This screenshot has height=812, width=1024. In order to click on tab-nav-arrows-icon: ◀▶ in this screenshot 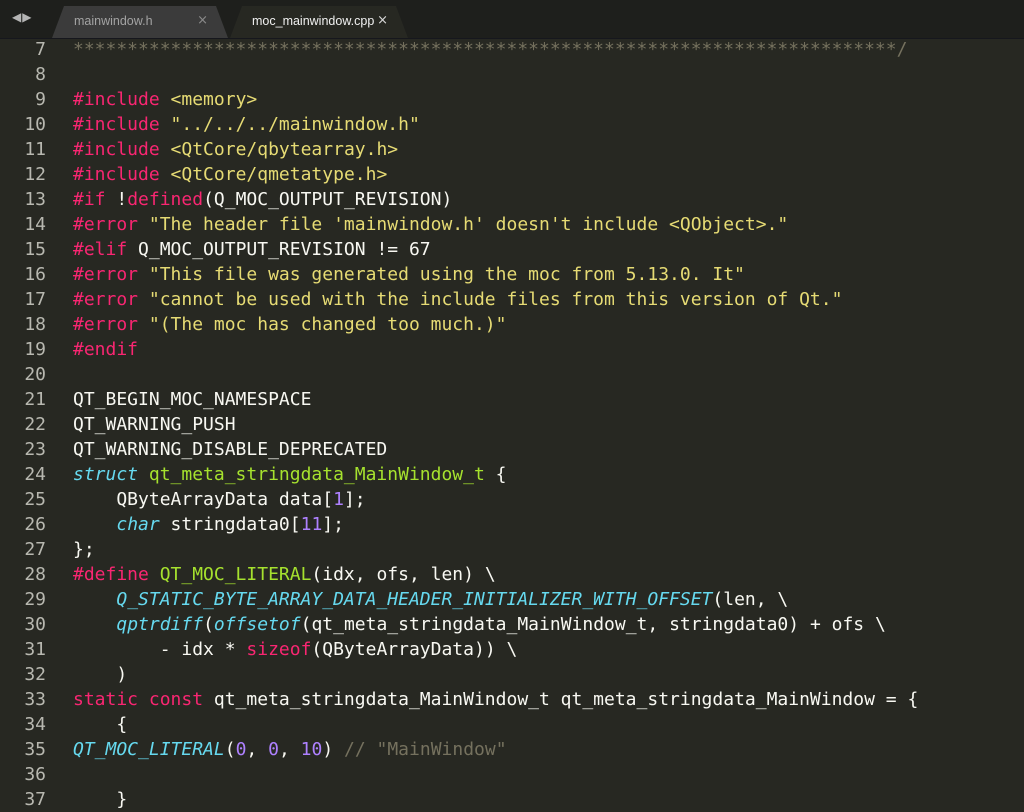, I will do `click(22, 19)`.